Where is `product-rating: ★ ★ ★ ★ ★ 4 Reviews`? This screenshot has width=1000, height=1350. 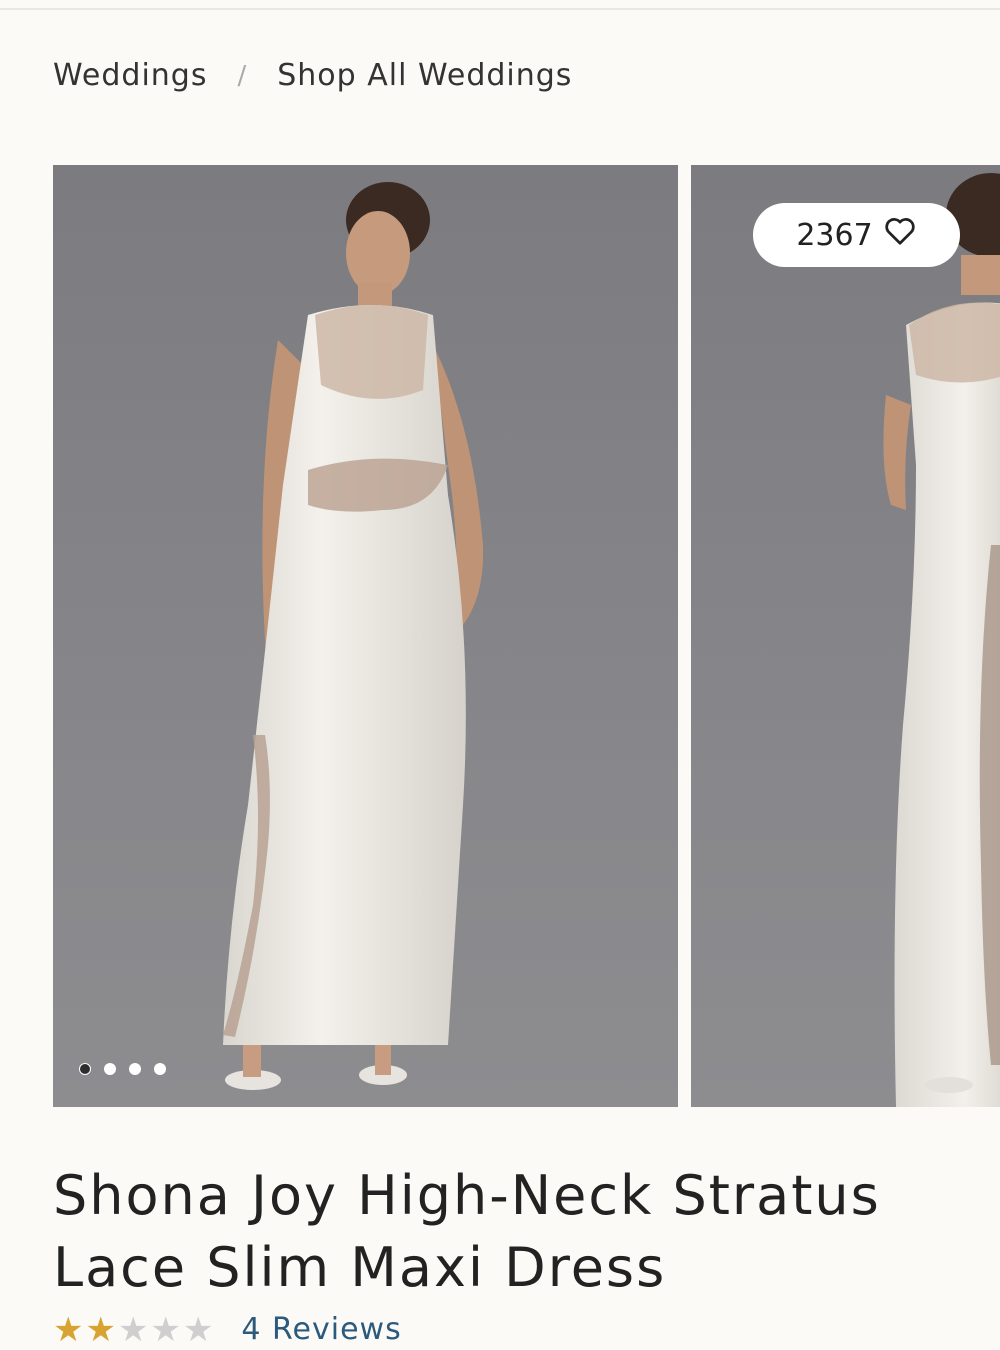 product-rating: ★ ★ ★ ★ ★ 4 Reviews is located at coordinates (227, 1329).